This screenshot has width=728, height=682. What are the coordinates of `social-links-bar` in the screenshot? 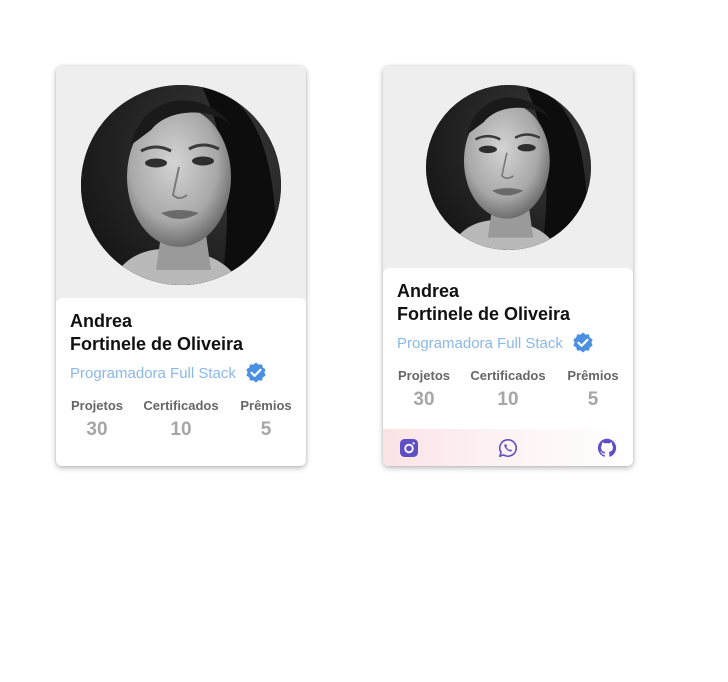 It's located at (508, 447).